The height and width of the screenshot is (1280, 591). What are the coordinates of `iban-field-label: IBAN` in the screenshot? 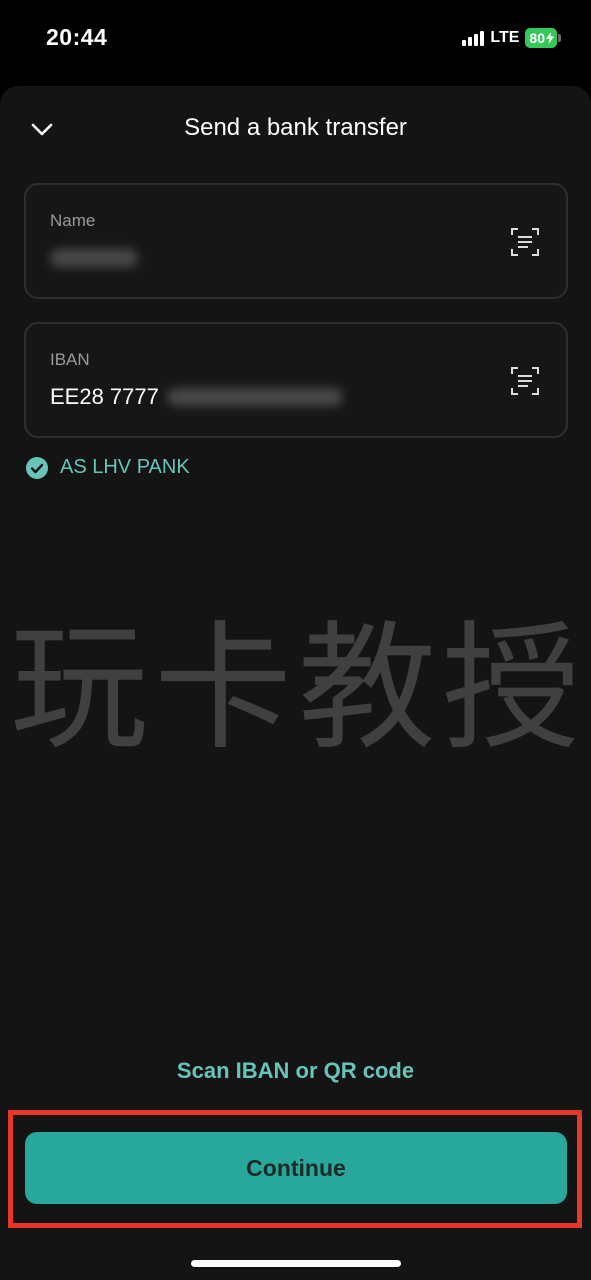 It's located at (70, 359).